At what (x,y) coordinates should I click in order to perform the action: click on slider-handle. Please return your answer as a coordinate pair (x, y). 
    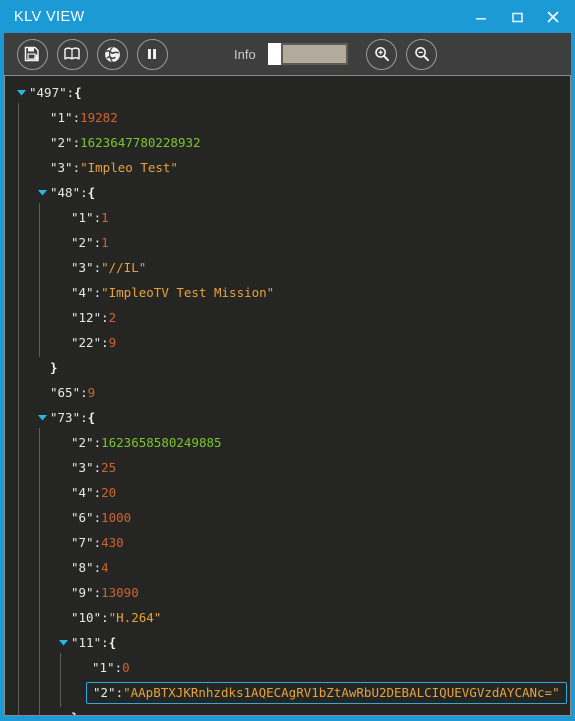
    Looking at the image, I should click on (274, 54).